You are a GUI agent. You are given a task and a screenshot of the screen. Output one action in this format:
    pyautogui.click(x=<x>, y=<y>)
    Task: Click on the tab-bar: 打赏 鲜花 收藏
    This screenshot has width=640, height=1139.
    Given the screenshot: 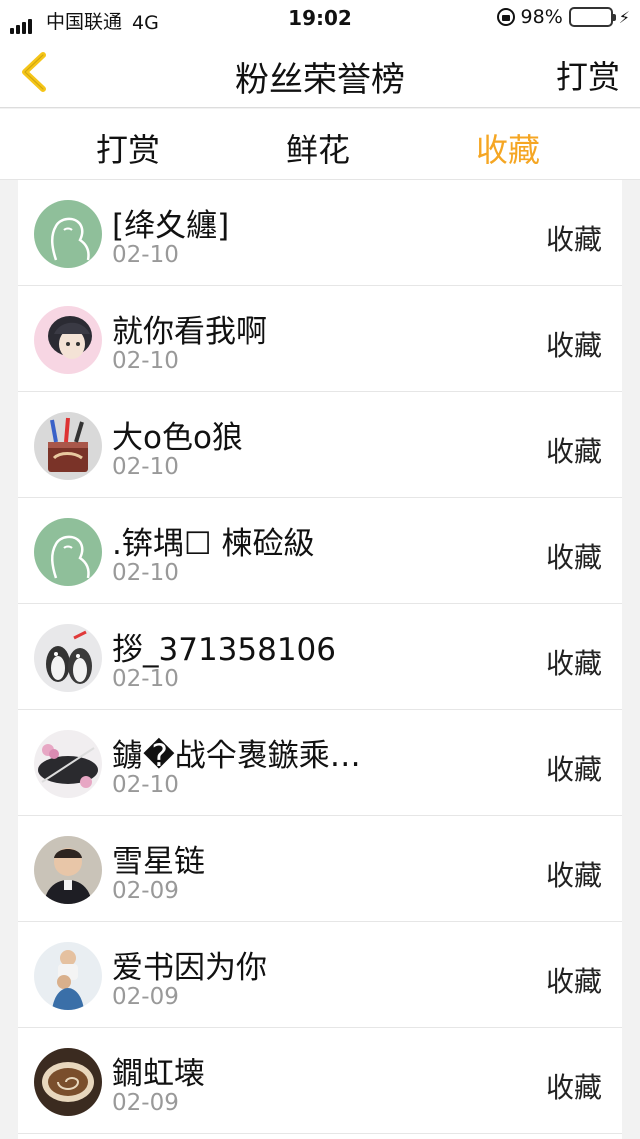 What is the action you would take?
    pyautogui.click(x=320, y=144)
    